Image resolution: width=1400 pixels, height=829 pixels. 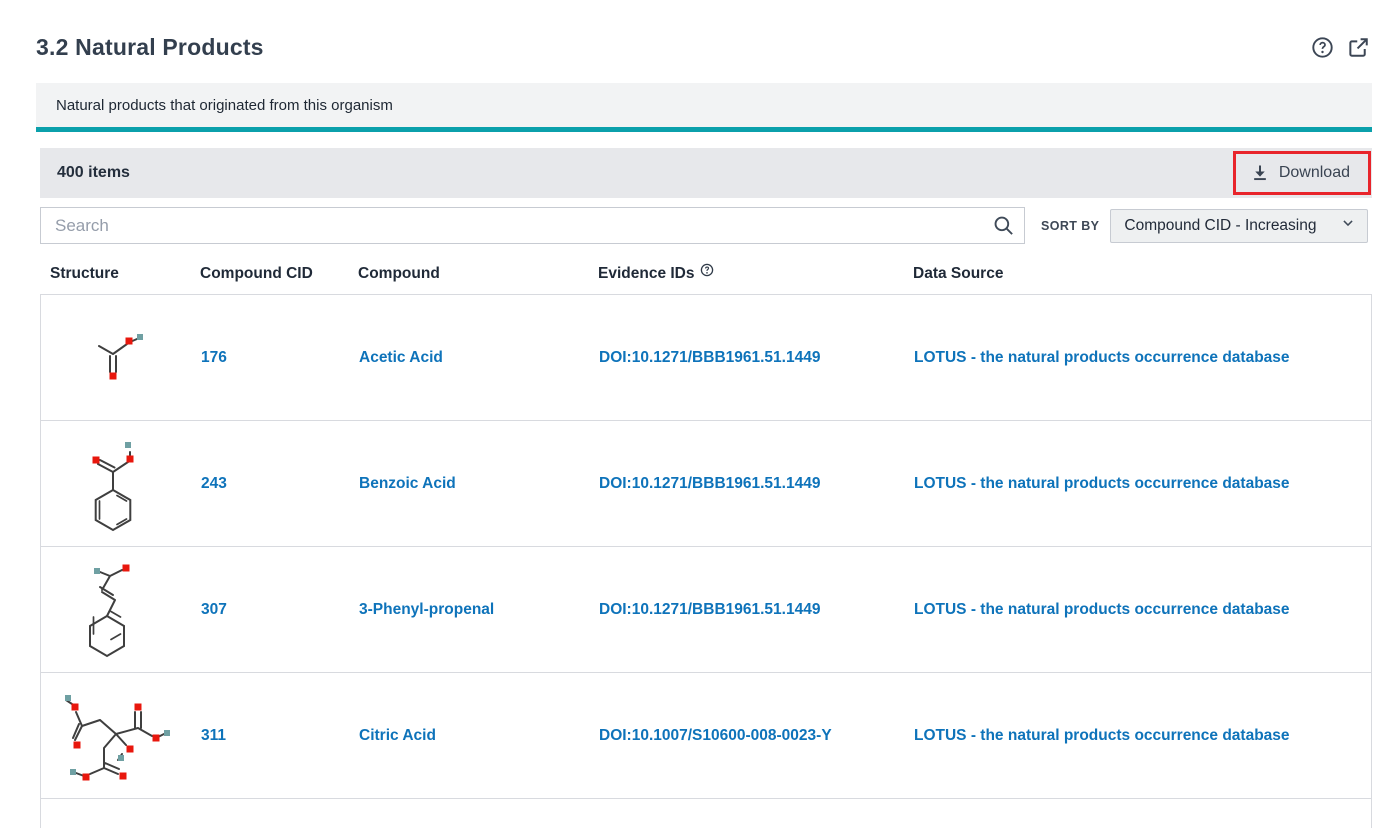 What do you see at coordinates (1340, 47) in the screenshot?
I see `section-header-icons` at bounding box center [1340, 47].